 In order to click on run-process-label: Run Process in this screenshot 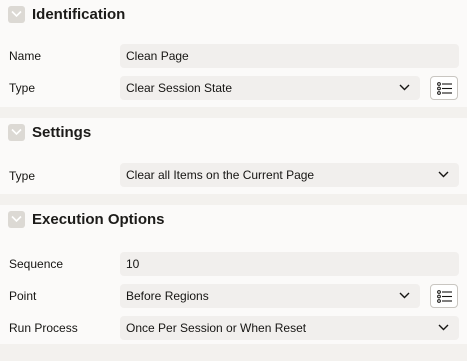, I will do `click(43, 328)`.